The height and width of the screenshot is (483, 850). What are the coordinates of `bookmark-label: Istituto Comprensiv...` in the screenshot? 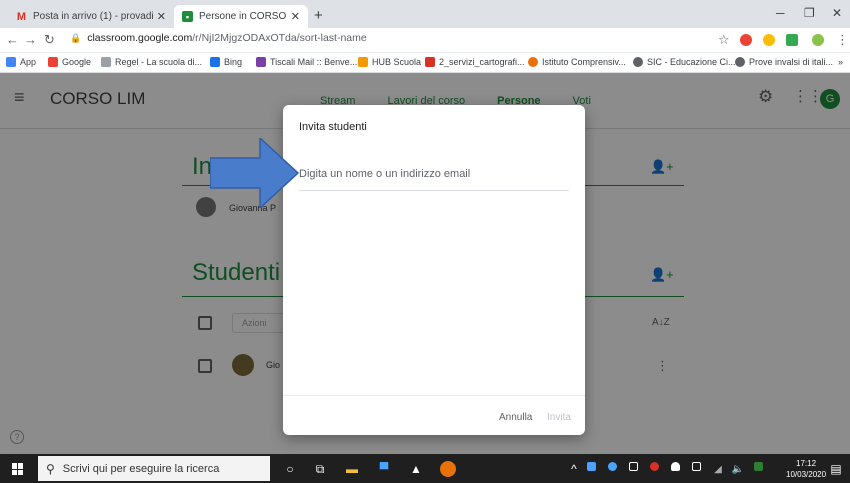 It's located at (584, 62).